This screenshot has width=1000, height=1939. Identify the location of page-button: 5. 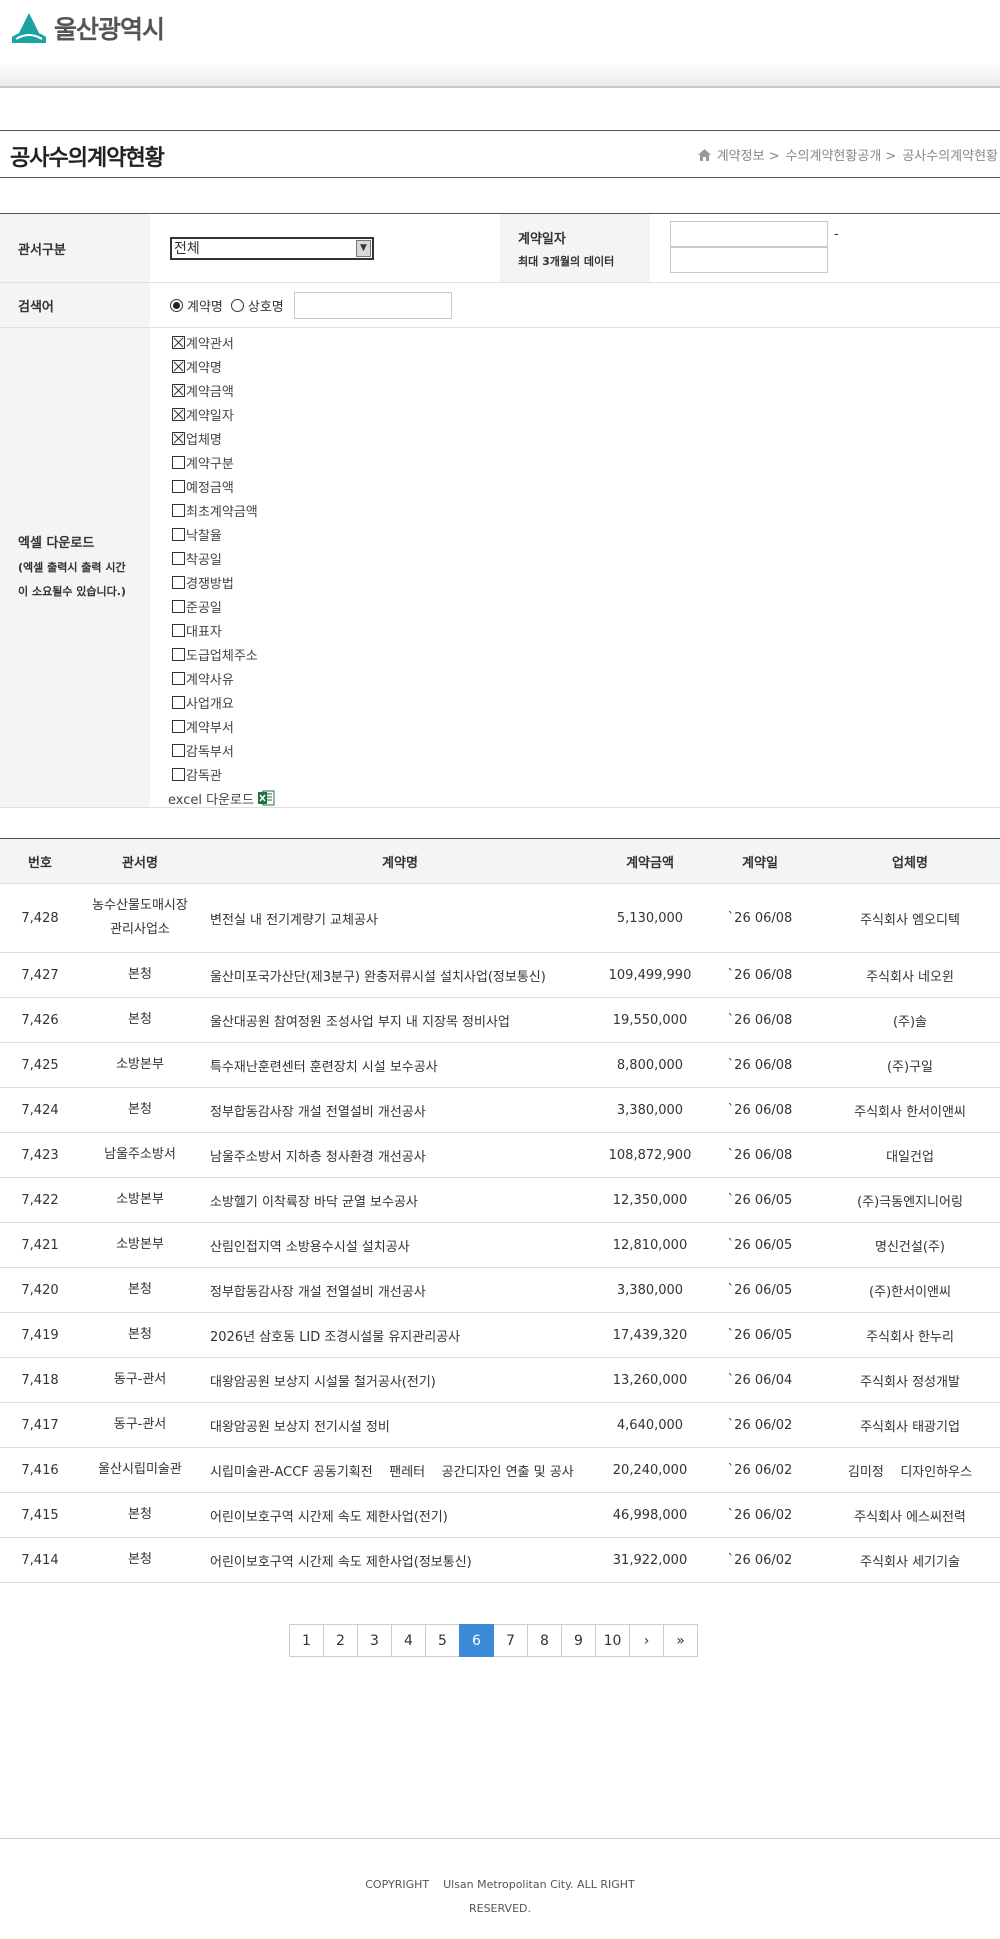
(442, 1640).